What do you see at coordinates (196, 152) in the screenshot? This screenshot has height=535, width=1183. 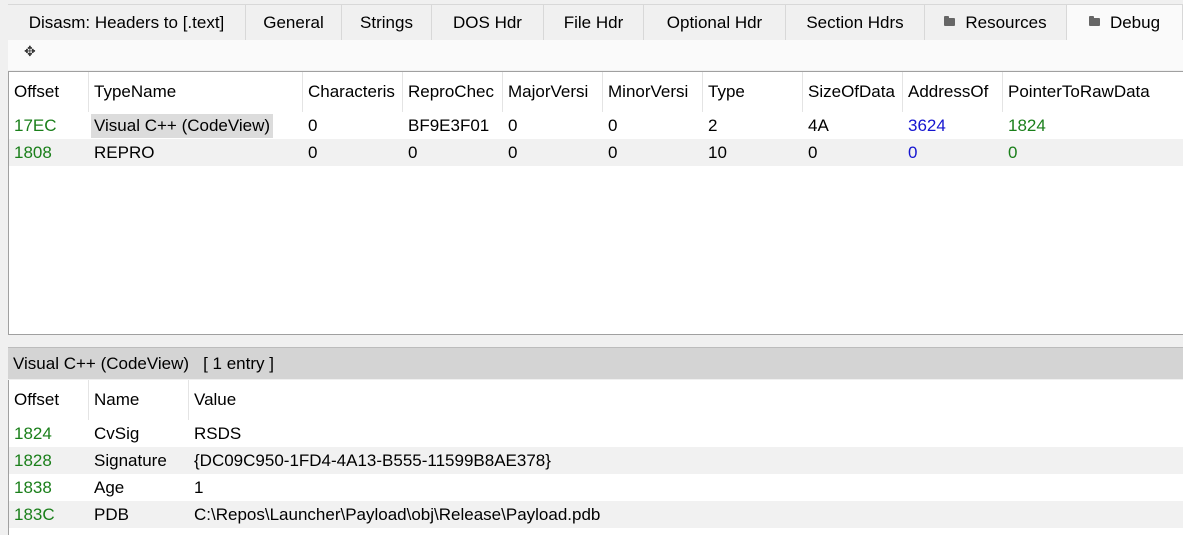 I see `cell-typename: REPRO` at bounding box center [196, 152].